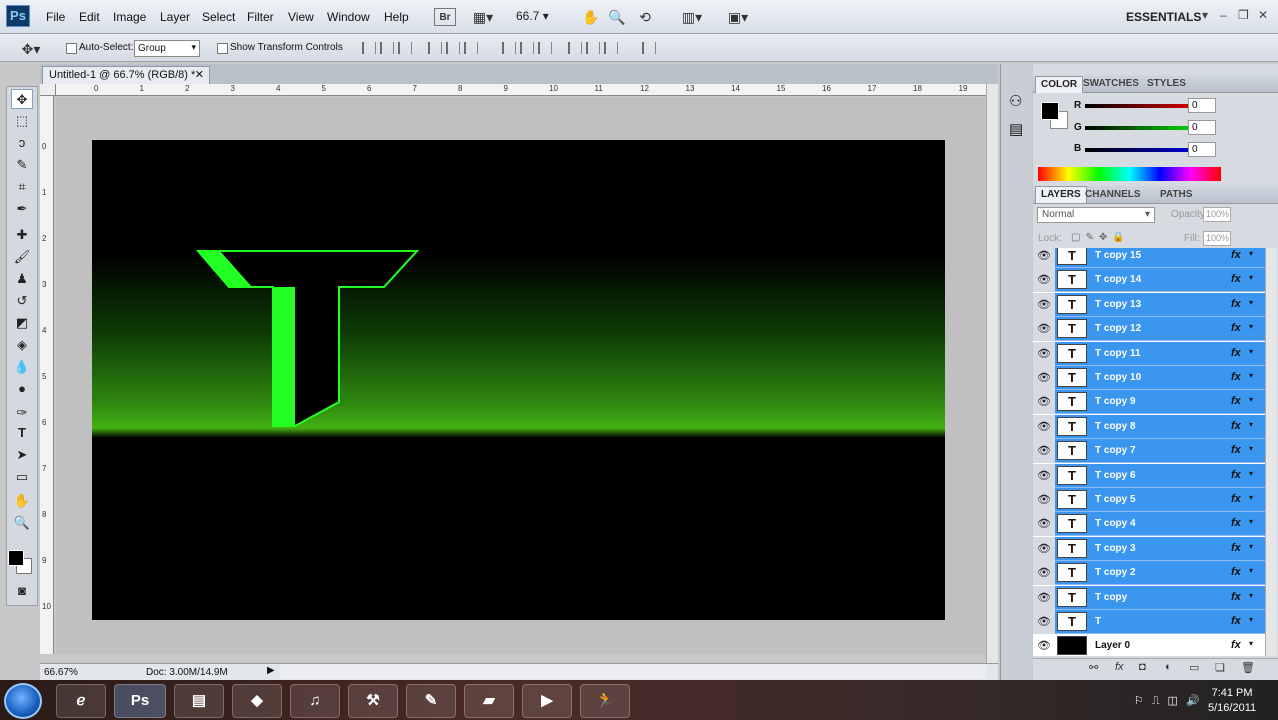 This screenshot has height=720, width=1278. What do you see at coordinates (1176, 194) in the screenshot?
I see `tab-paths: PATHS` at bounding box center [1176, 194].